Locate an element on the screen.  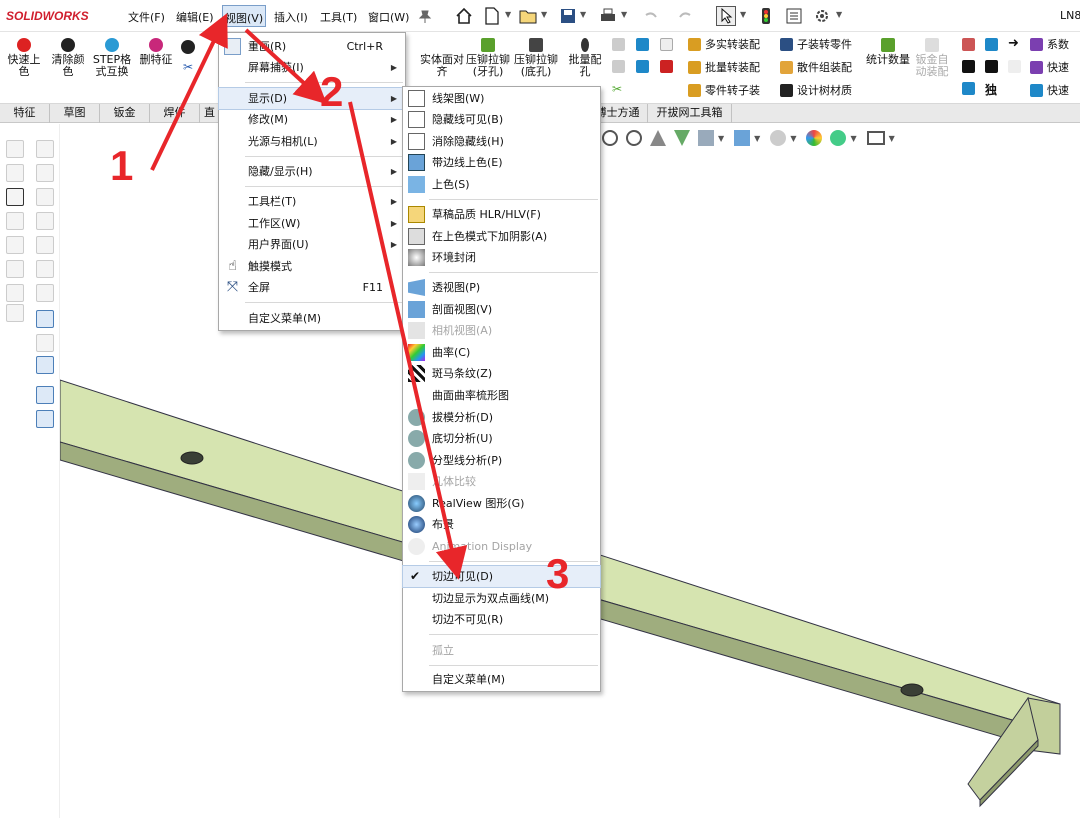
red-tool-icon is located at coordinates (666, 66).